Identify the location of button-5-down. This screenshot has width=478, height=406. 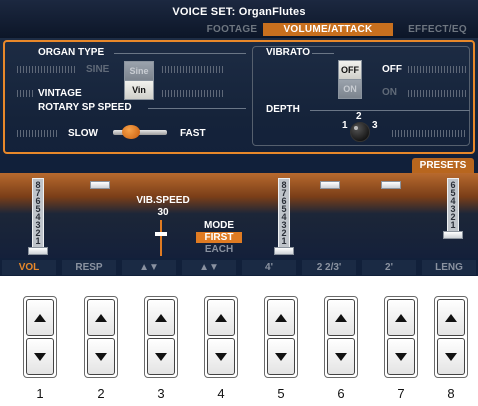
(281, 356).